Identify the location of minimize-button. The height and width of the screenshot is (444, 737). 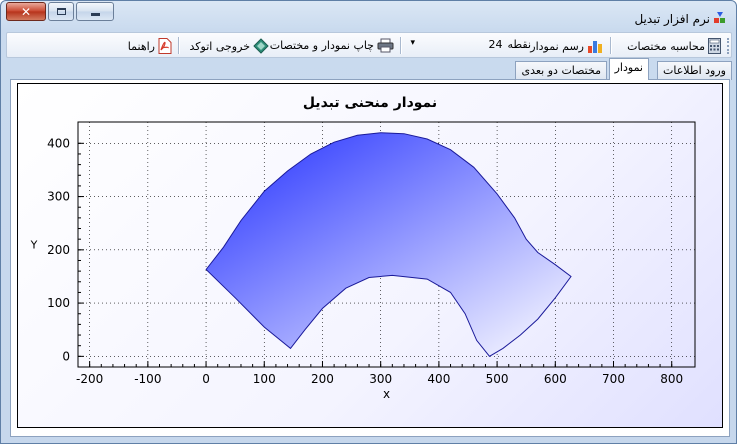
(95, 11).